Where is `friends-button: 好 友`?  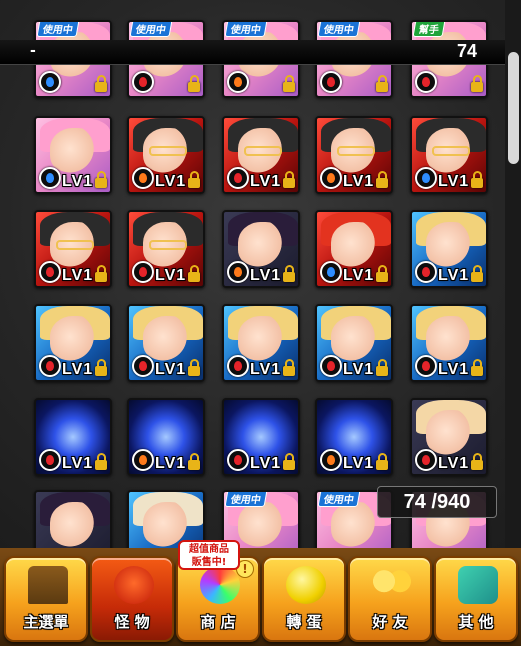
friends-button: 好 友 is located at coordinates (390, 599).